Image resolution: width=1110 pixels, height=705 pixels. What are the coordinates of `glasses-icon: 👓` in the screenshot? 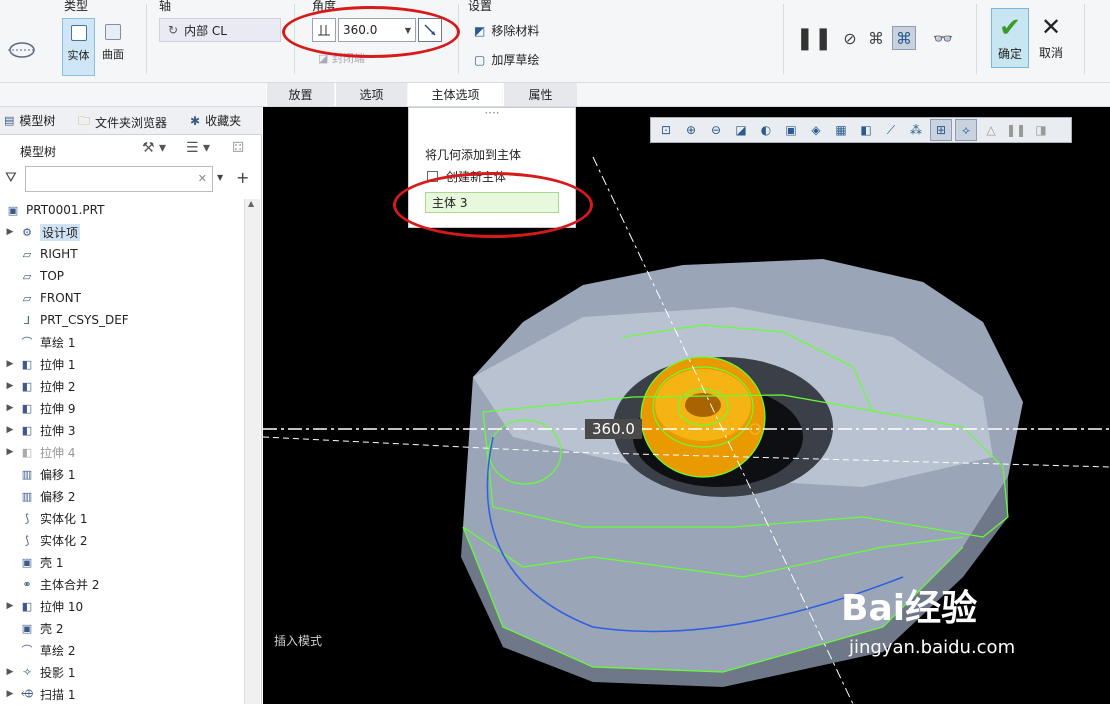 It's located at (943, 38).